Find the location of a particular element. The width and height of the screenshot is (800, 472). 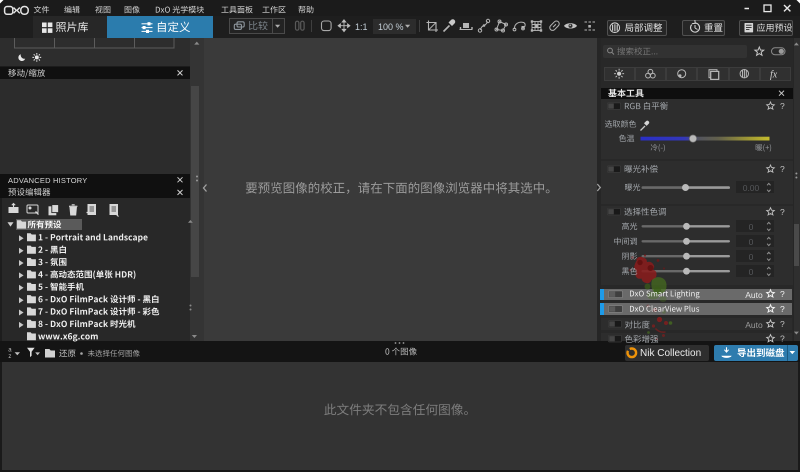

svg-text: a is located at coordinates (10, 351).